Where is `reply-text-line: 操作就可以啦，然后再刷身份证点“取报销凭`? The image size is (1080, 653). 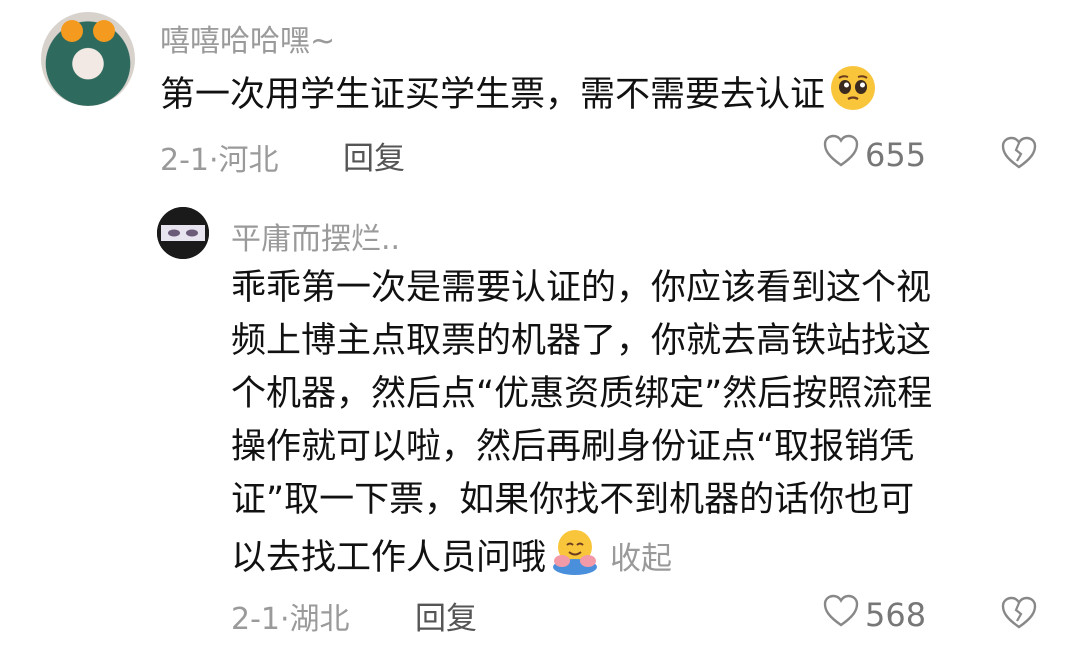
reply-text-line: 操作就可以啦，然后再刷身份证点“取报销凭 is located at coordinates (573, 447).